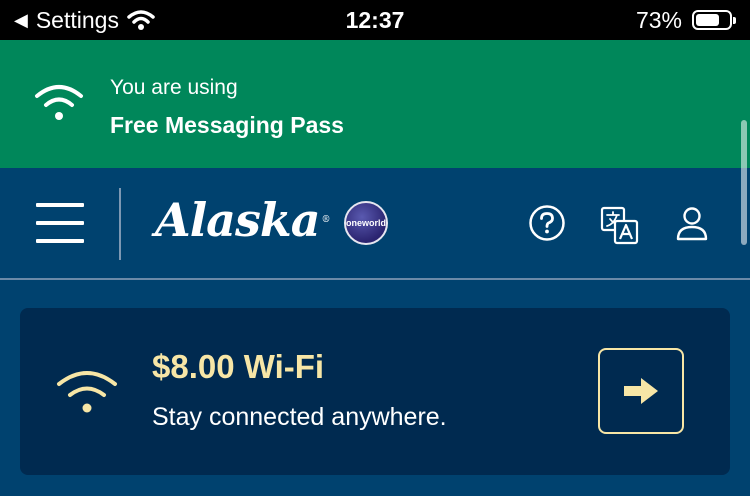 The width and height of the screenshot is (750, 496). What do you see at coordinates (620, 226) in the screenshot?
I see `translate-icon` at bounding box center [620, 226].